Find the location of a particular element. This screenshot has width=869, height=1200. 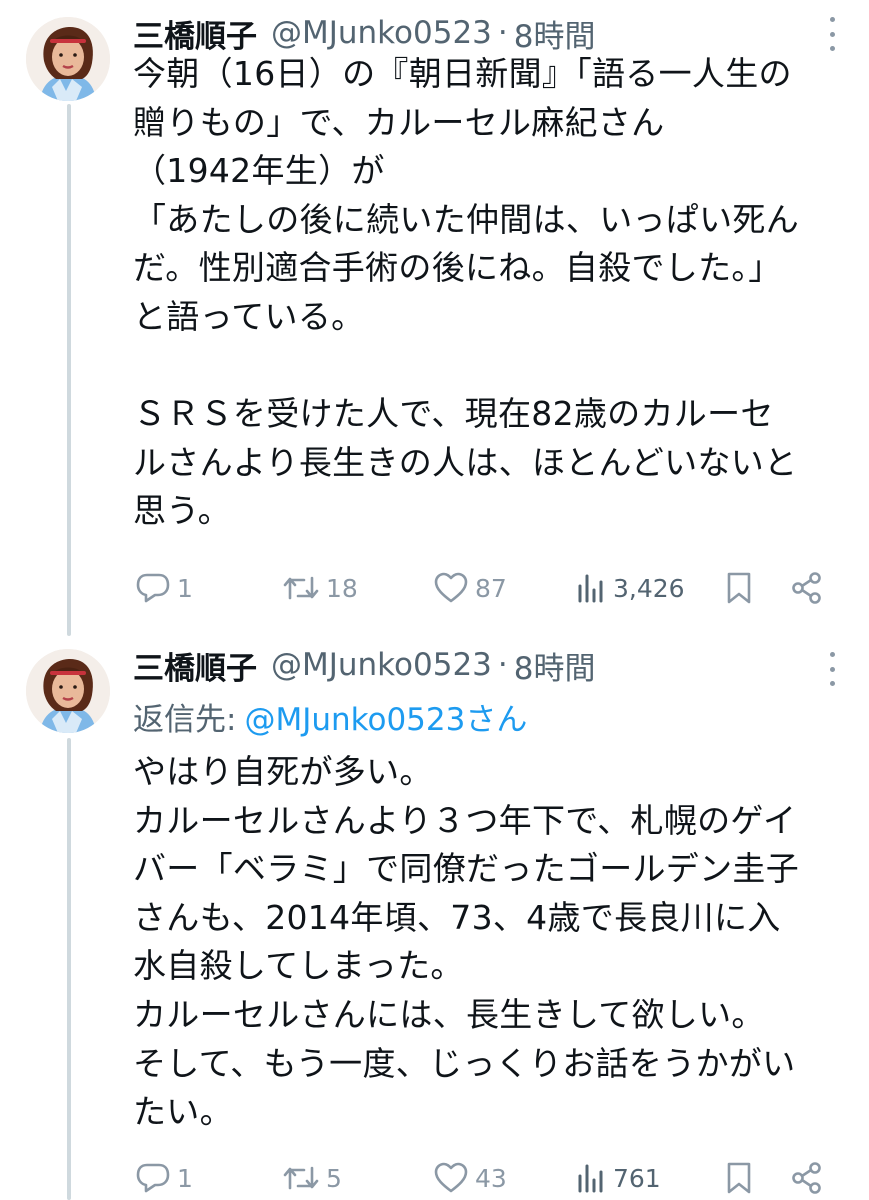

tweet-text-line: カルーセルさんには、長生きして欲しい。 is located at coordinates (449, 1014).